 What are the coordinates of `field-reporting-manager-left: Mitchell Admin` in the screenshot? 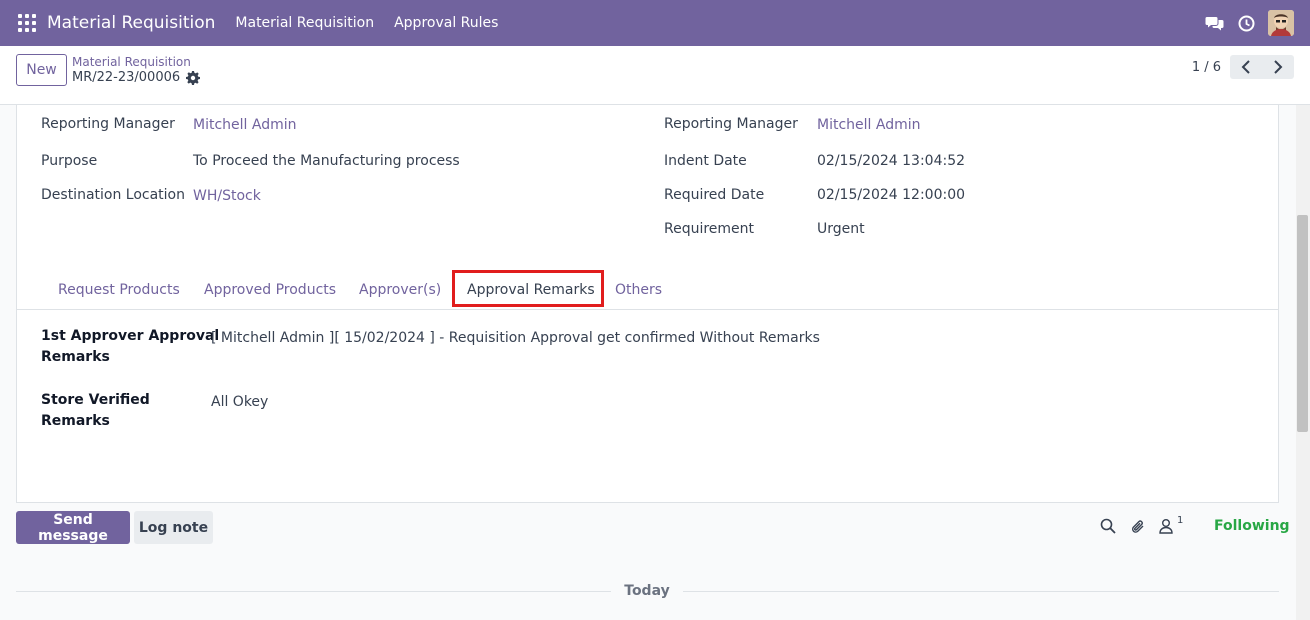 It's located at (245, 125).